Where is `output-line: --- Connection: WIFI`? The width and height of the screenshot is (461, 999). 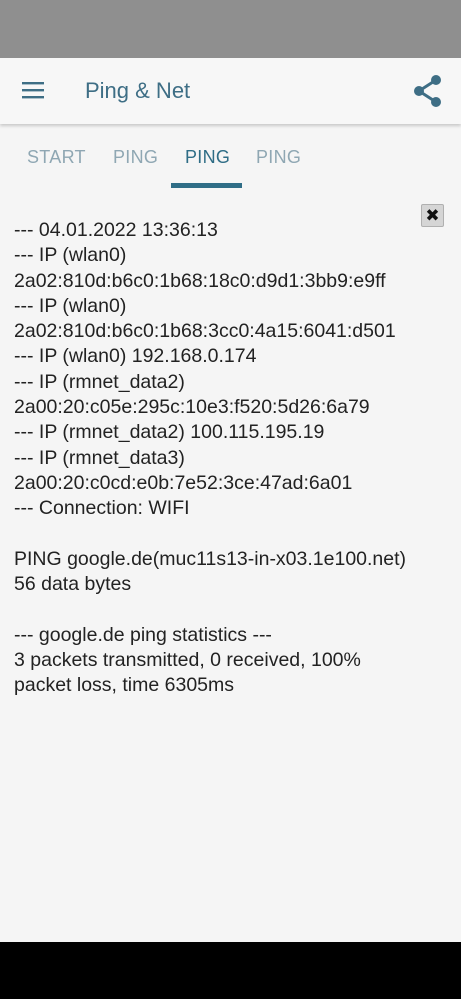
output-line: --- Connection: WIFI is located at coordinates (102, 508).